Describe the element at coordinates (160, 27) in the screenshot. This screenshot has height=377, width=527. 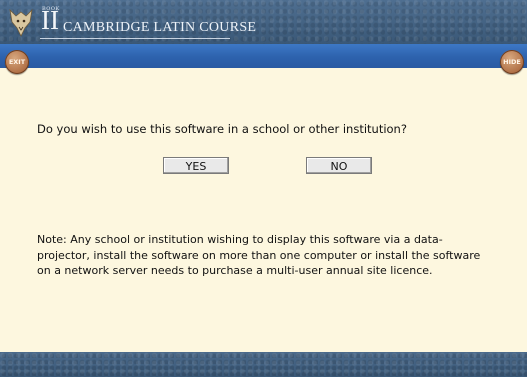
I see `app-title: CAMBRIDGE LATIN COURSE` at that location.